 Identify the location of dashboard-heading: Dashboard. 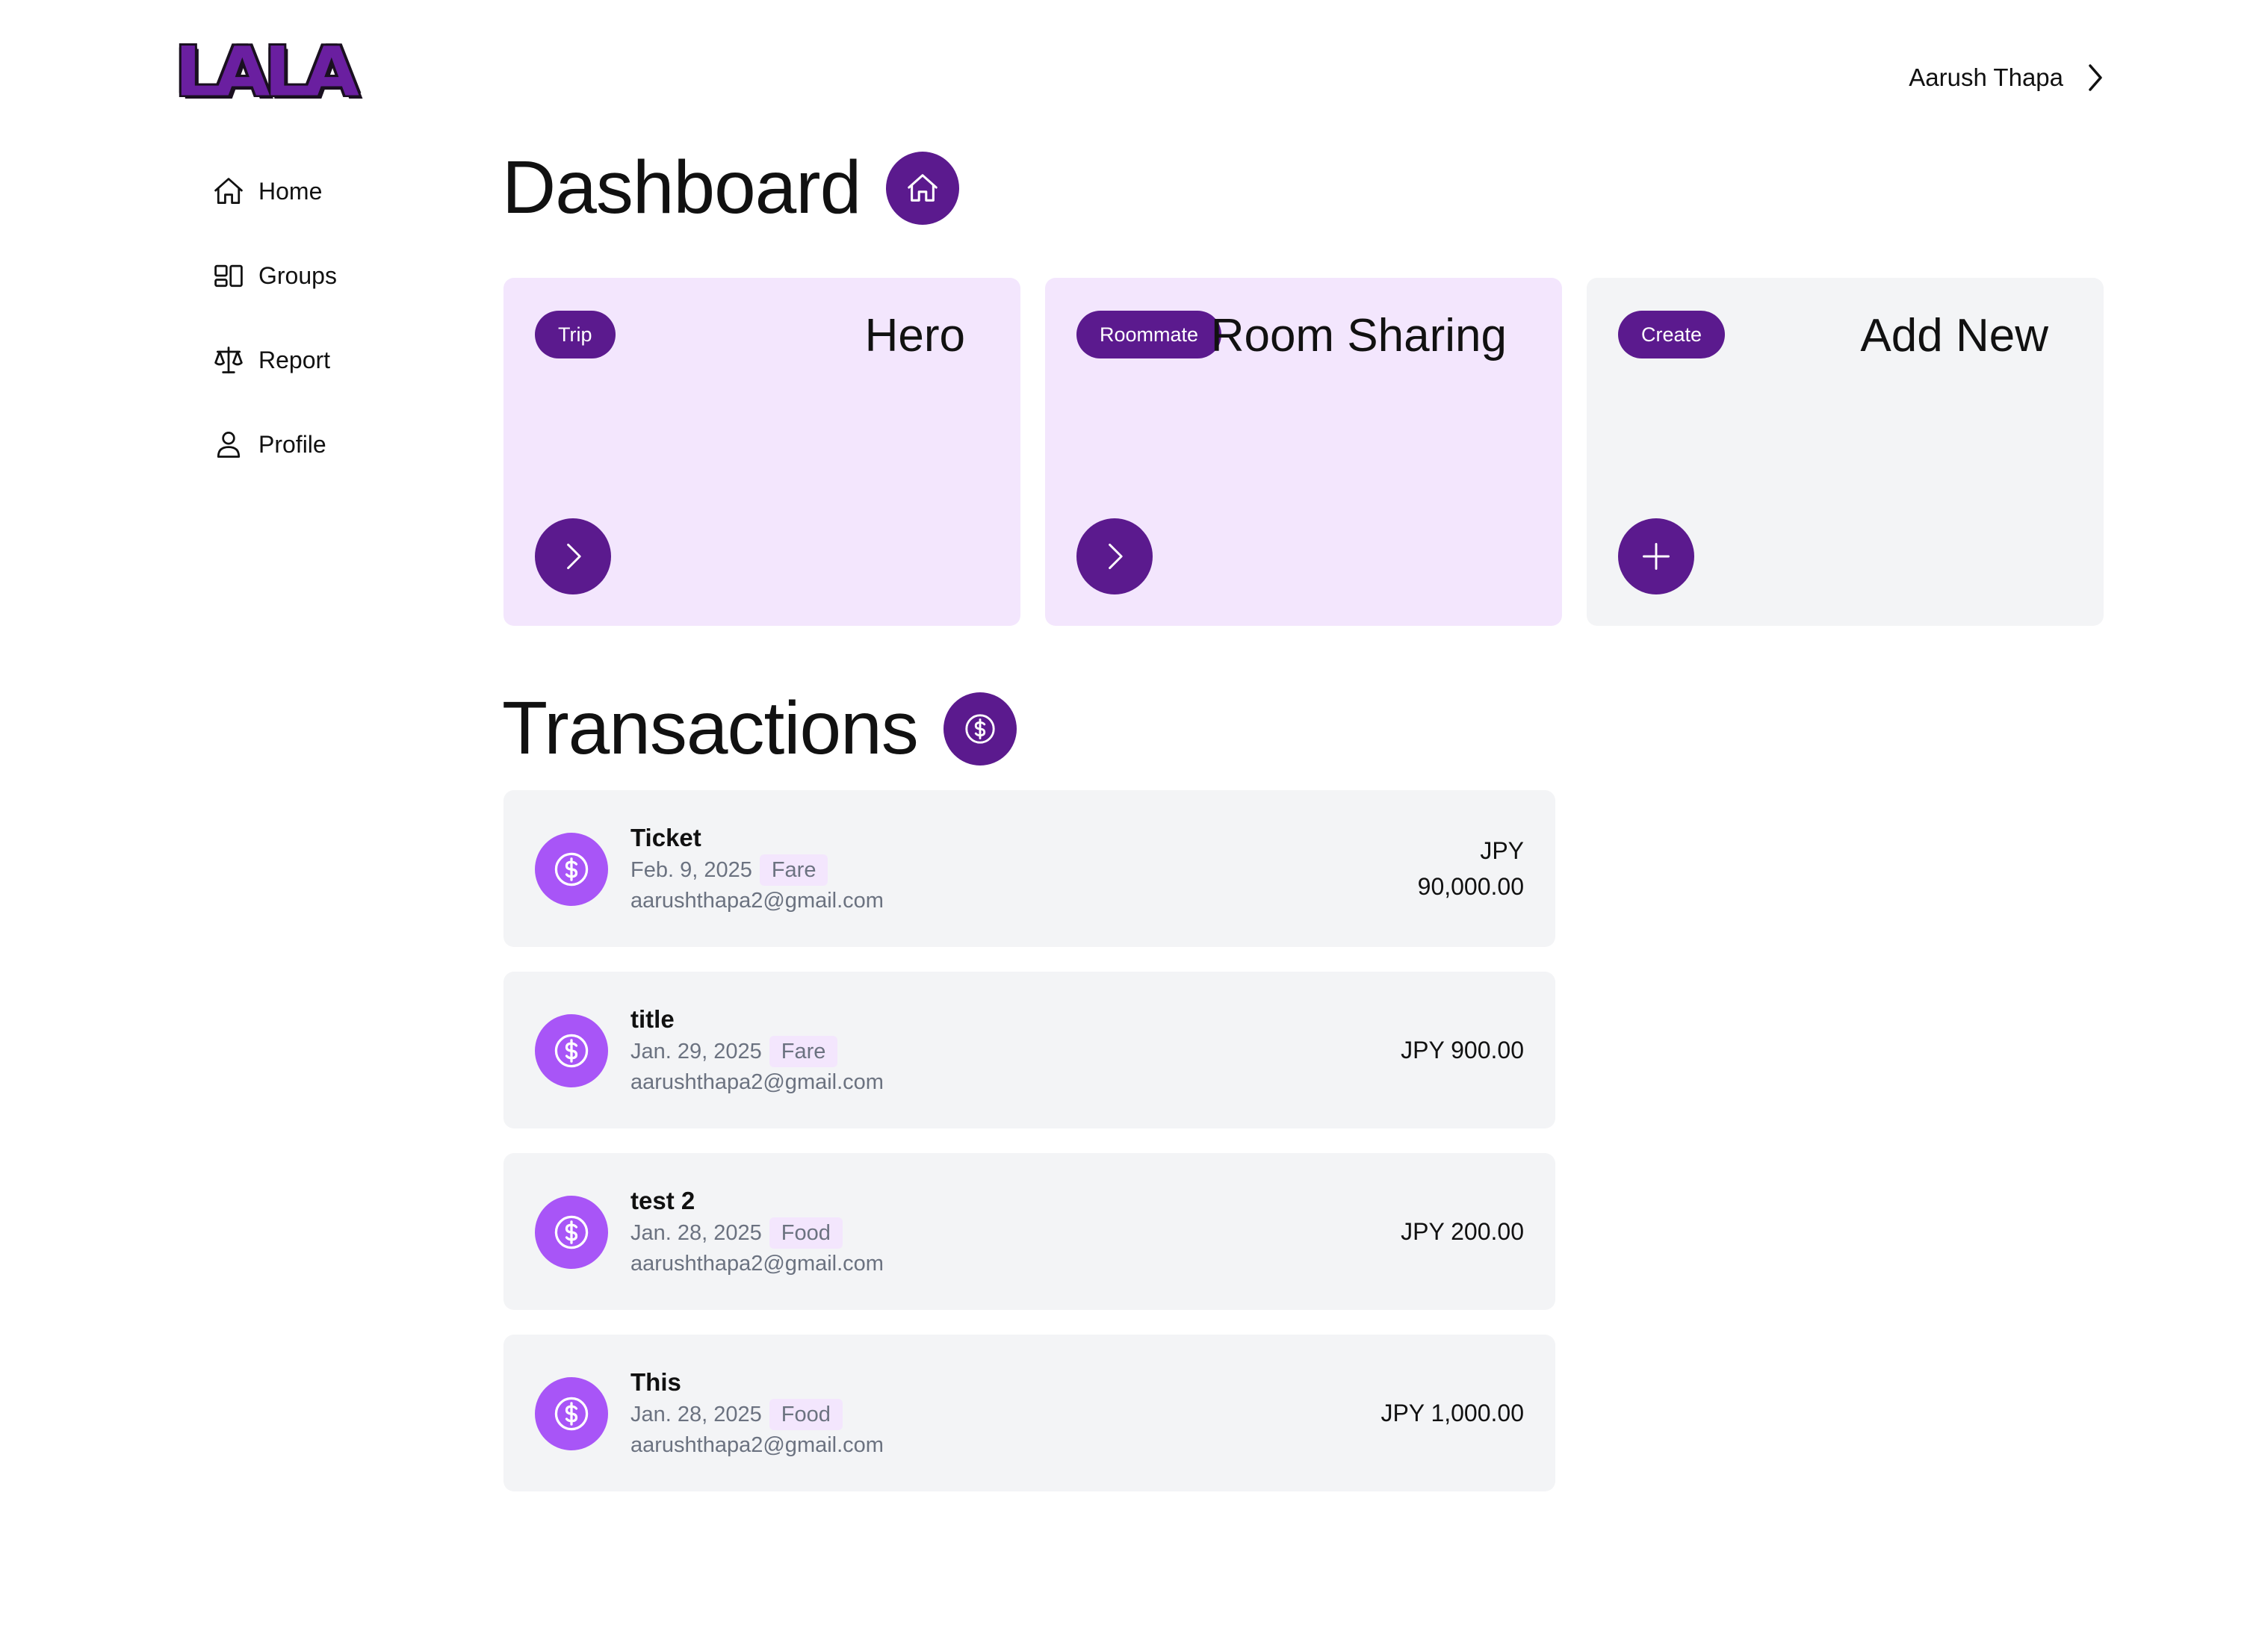
(731, 188).